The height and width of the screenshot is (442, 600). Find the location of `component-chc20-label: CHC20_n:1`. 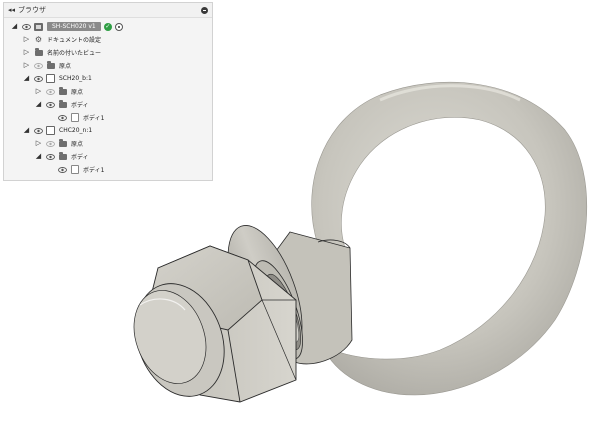

component-chc20-label: CHC20_n:1 is located at coordinates (76, 130).